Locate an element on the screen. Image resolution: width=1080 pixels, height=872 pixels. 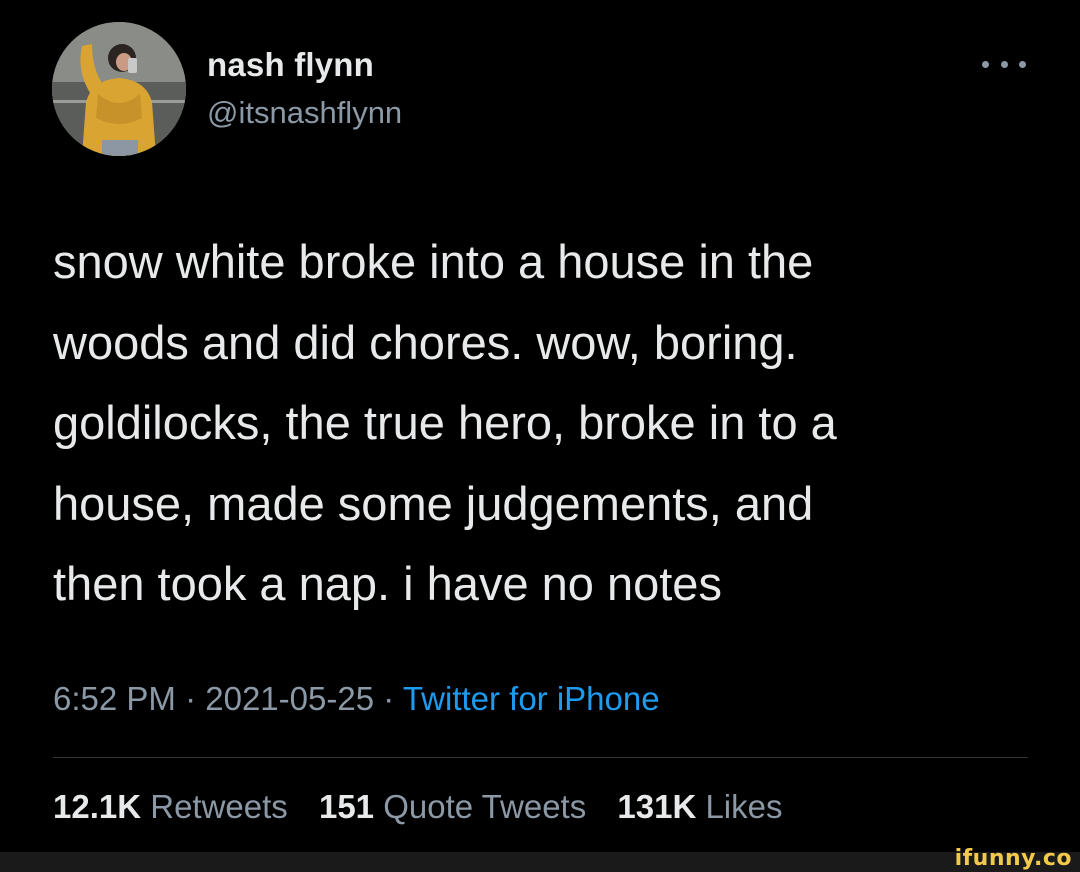
more-options-icon is located at coordinates (1004, 64).